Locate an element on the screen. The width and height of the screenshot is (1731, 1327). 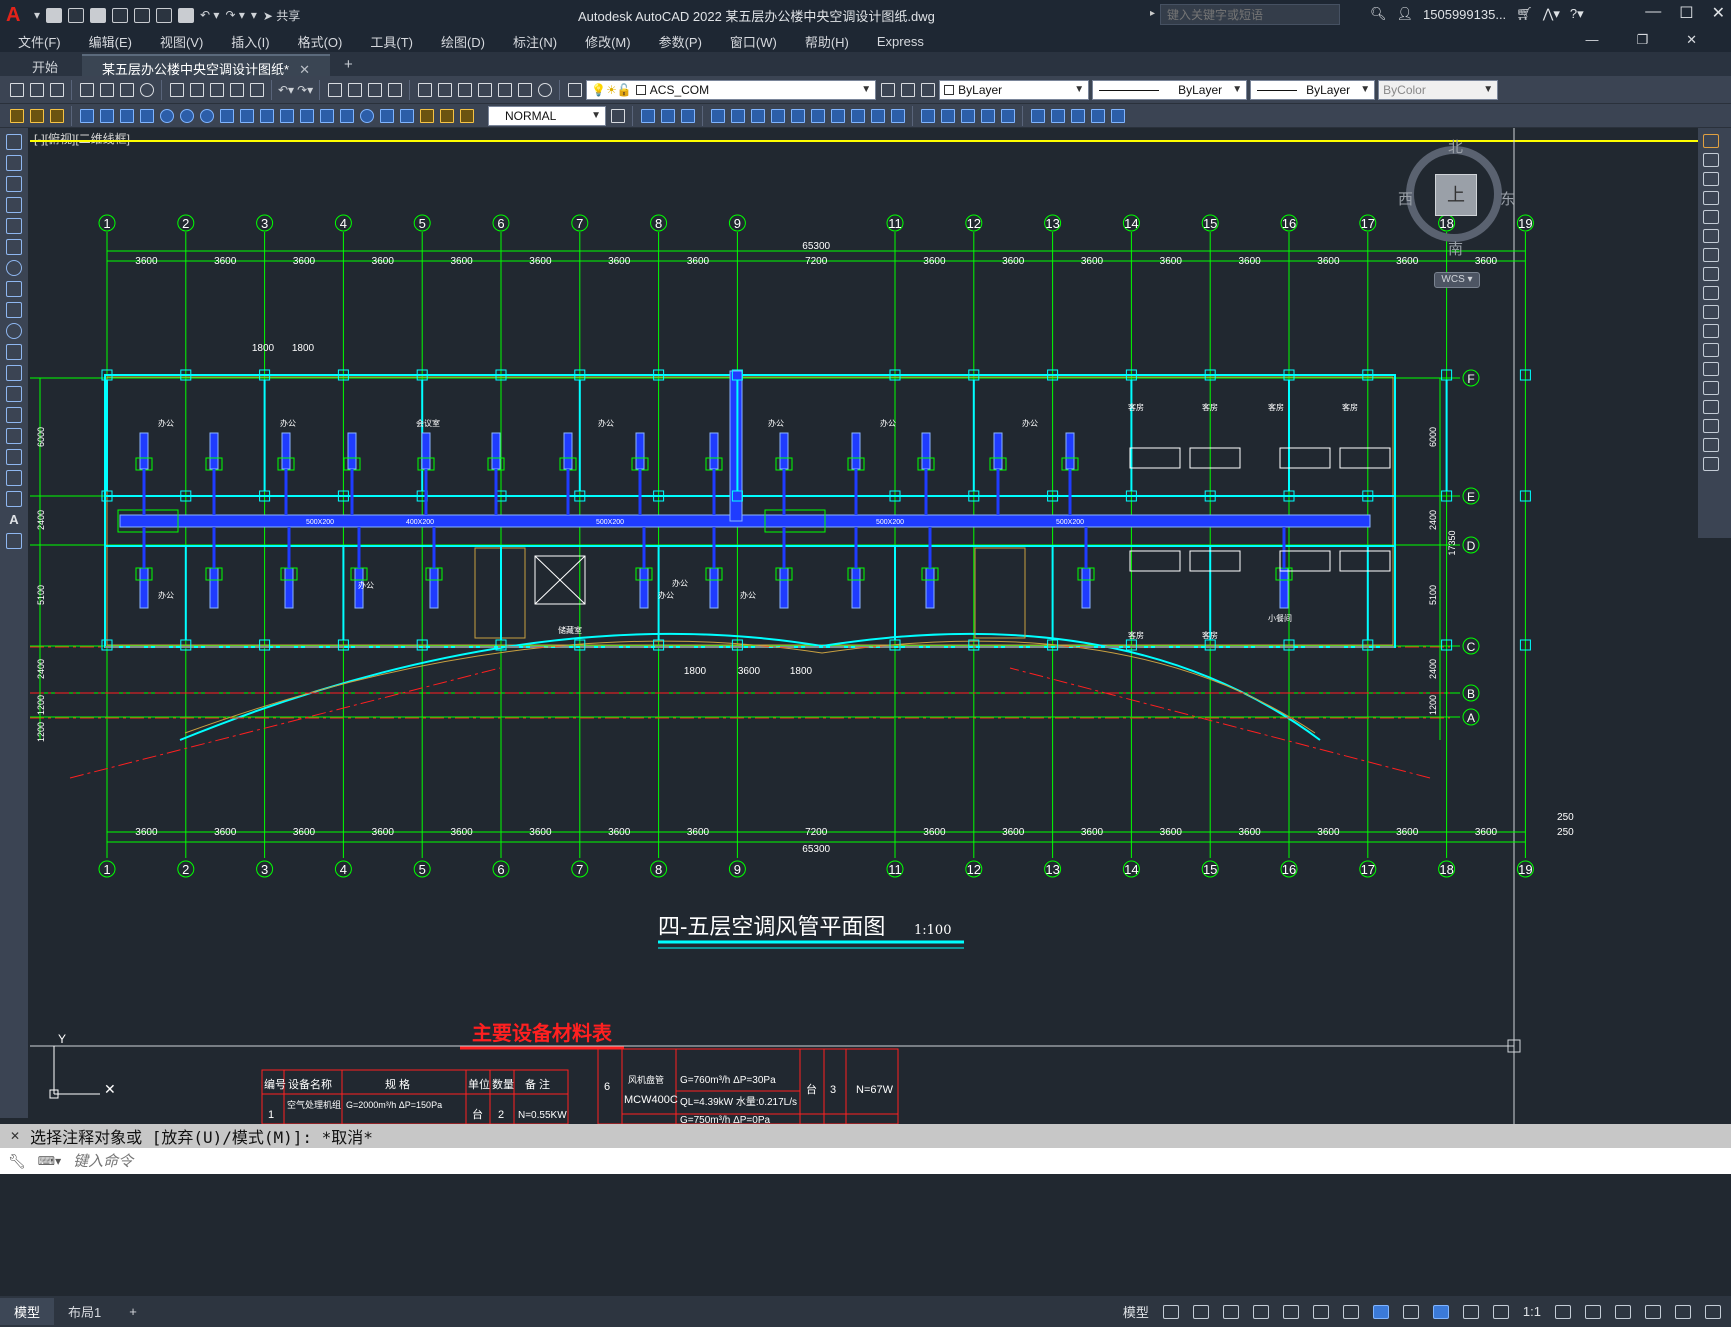
fillet-icon is located at coordinates (1710, 426).